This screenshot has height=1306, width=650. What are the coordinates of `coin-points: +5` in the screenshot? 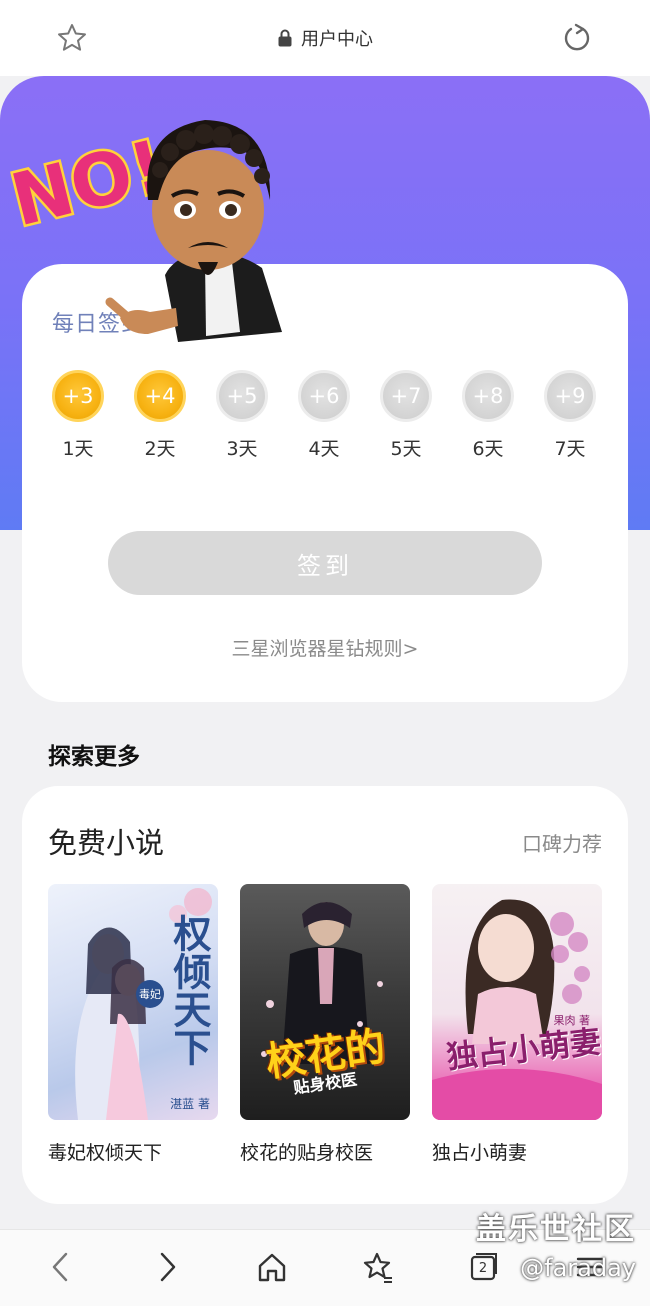 It's located at (242, 396).